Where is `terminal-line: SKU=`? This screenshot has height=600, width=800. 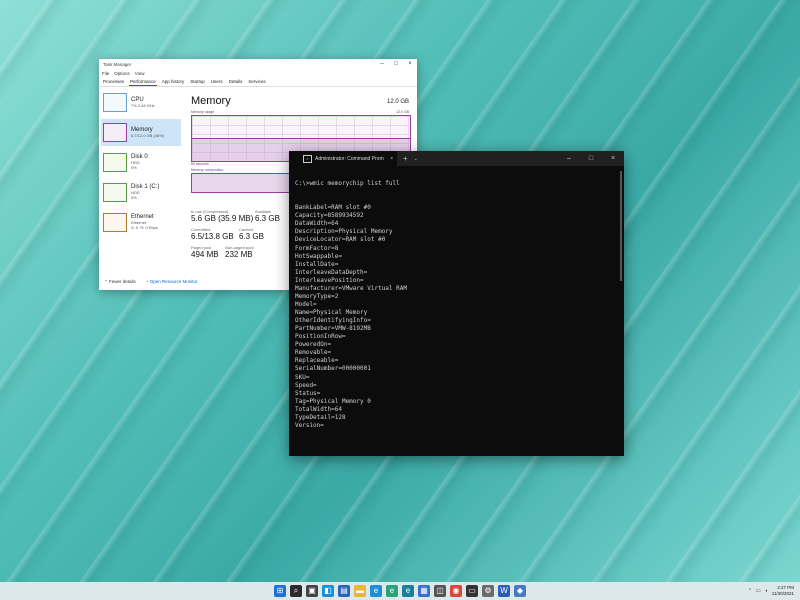 terminal-line: SKU= is located at coordinates (302, 377).